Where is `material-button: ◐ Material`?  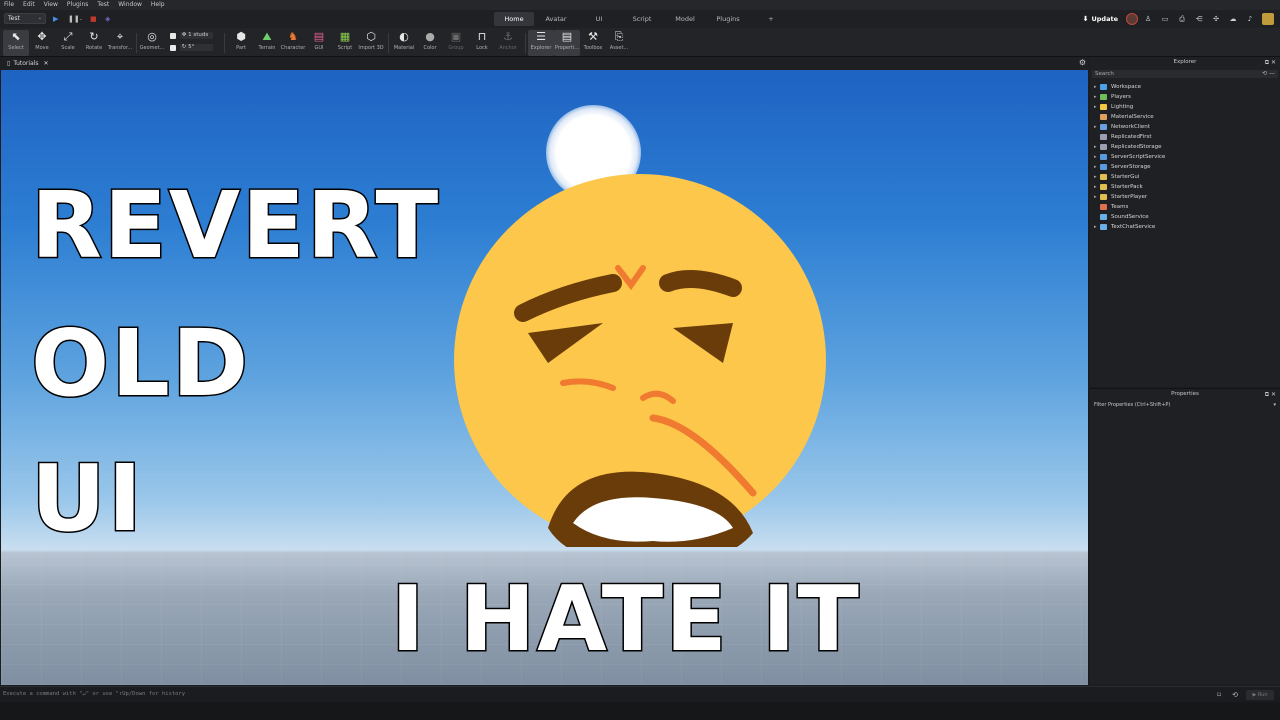 material-button: ◐ Material is located at coordinates (404, 43).